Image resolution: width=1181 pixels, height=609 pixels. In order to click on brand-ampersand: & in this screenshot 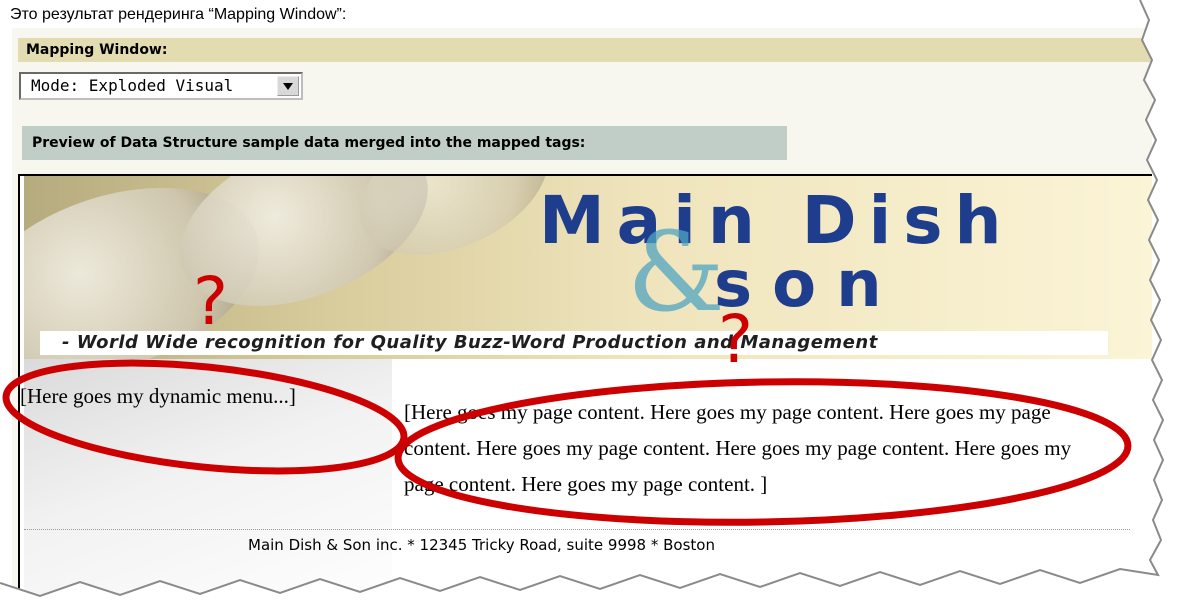, I will do `click(676, 272)`.